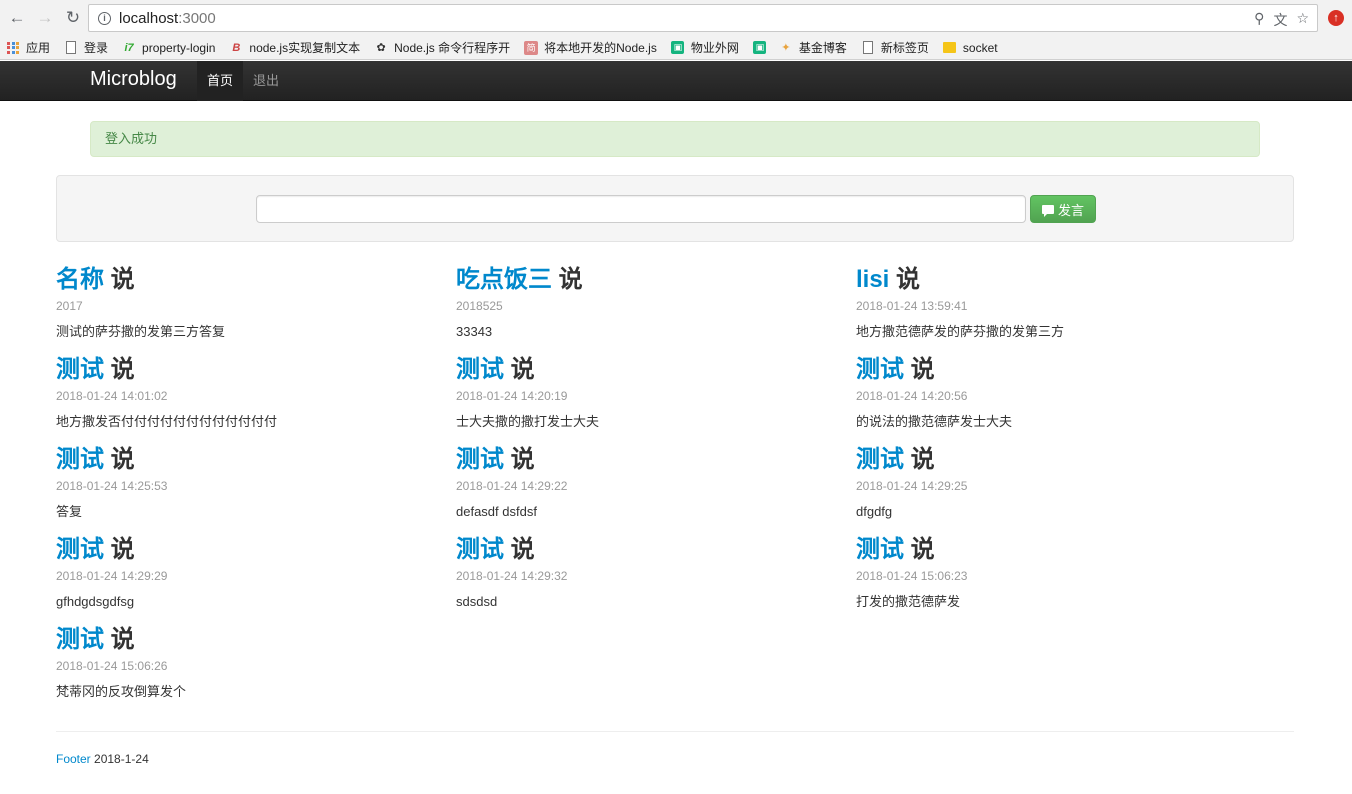 This screenshot has height=794, width=1352. Describe the element at coordinates (950, 48) in the screenshot. I see `folder-icon` at that location.